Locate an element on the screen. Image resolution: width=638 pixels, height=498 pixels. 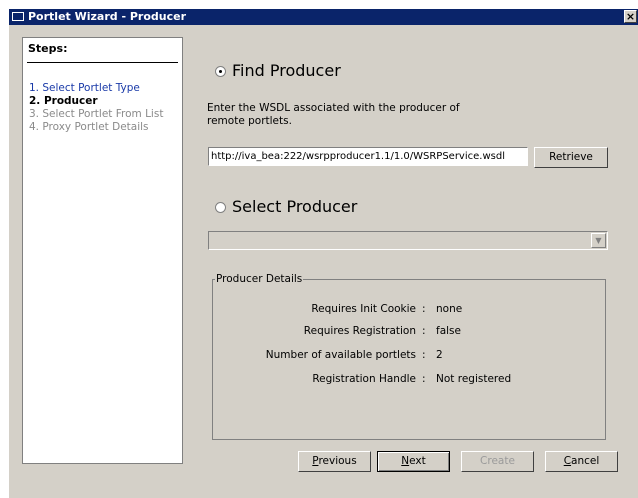
step-producer: 2. Producer is located at coordinates (63, 101).